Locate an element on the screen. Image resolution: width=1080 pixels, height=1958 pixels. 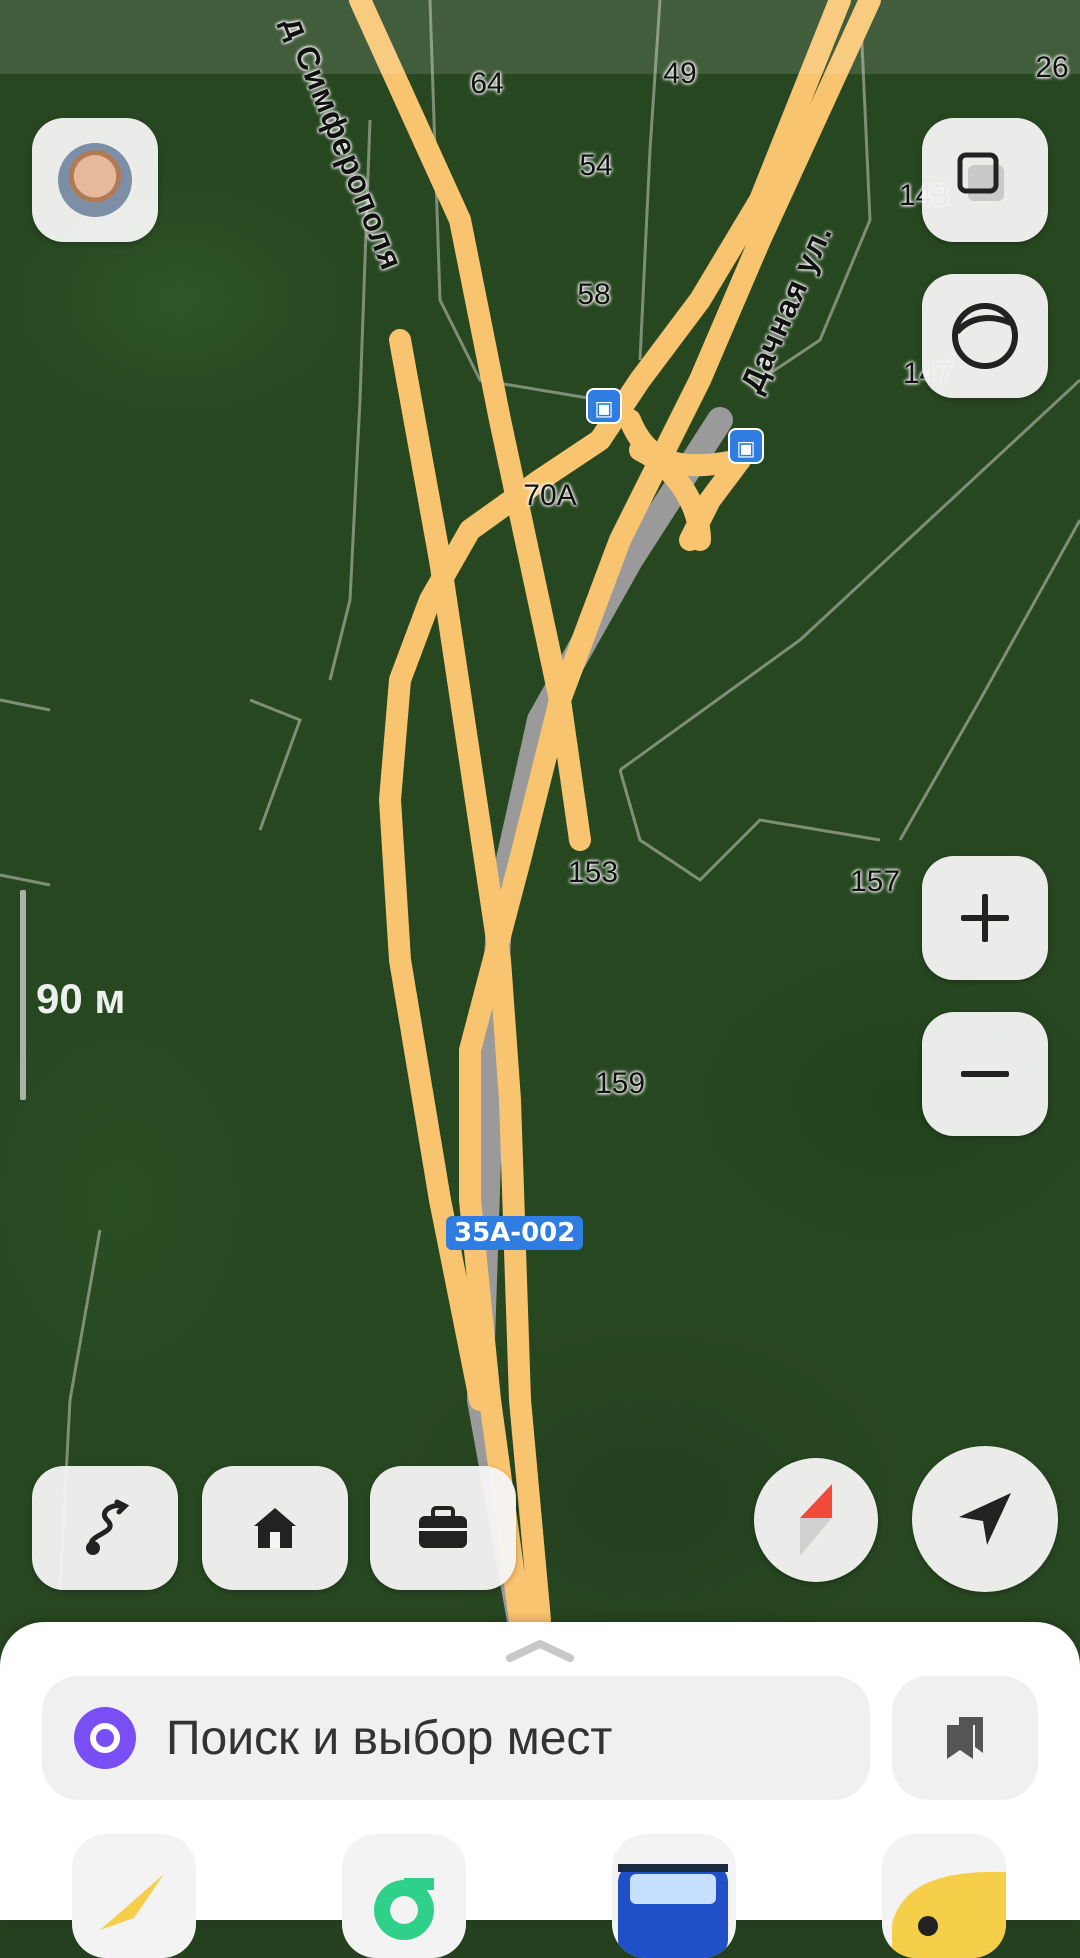
zoom-out-button is located at coordinates (985, 1074).